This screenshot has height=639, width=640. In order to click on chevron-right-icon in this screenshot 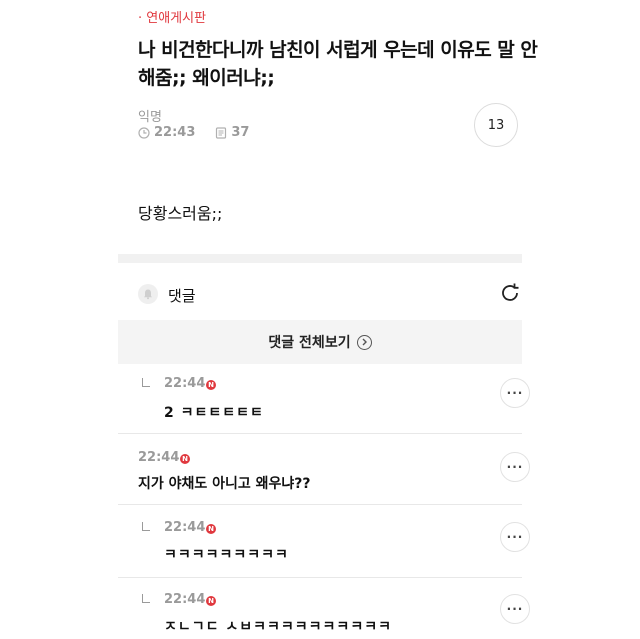, I will do `click(364, 342)`.